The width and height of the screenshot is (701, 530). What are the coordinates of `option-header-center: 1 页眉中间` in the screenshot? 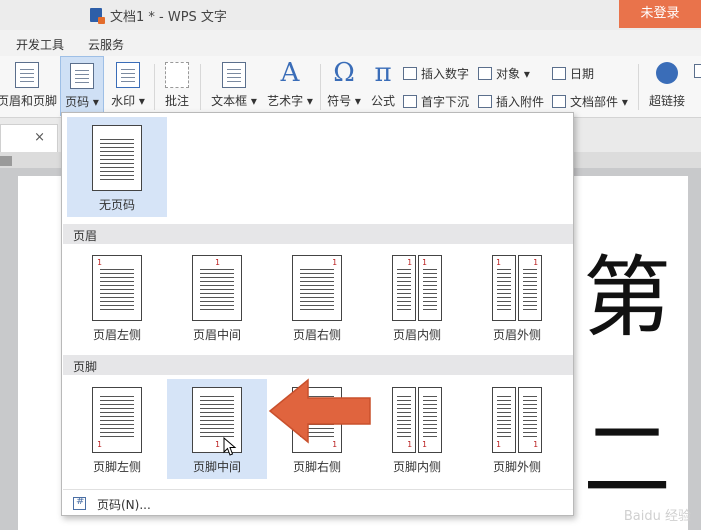 It's located at (217, 297).